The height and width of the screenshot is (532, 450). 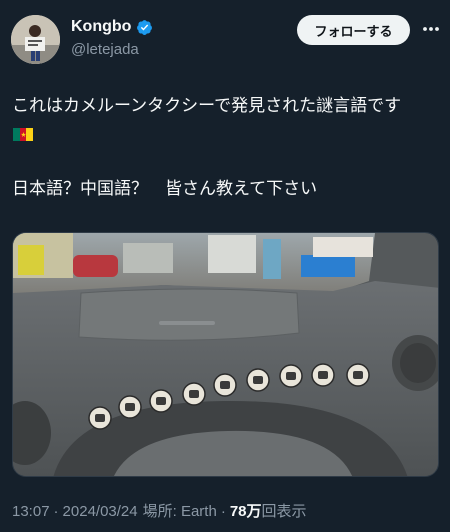 What do you see at coordinates (245, 511) in the screenshot?
I see `views-count: 78万` at bounding box center [245, 511].